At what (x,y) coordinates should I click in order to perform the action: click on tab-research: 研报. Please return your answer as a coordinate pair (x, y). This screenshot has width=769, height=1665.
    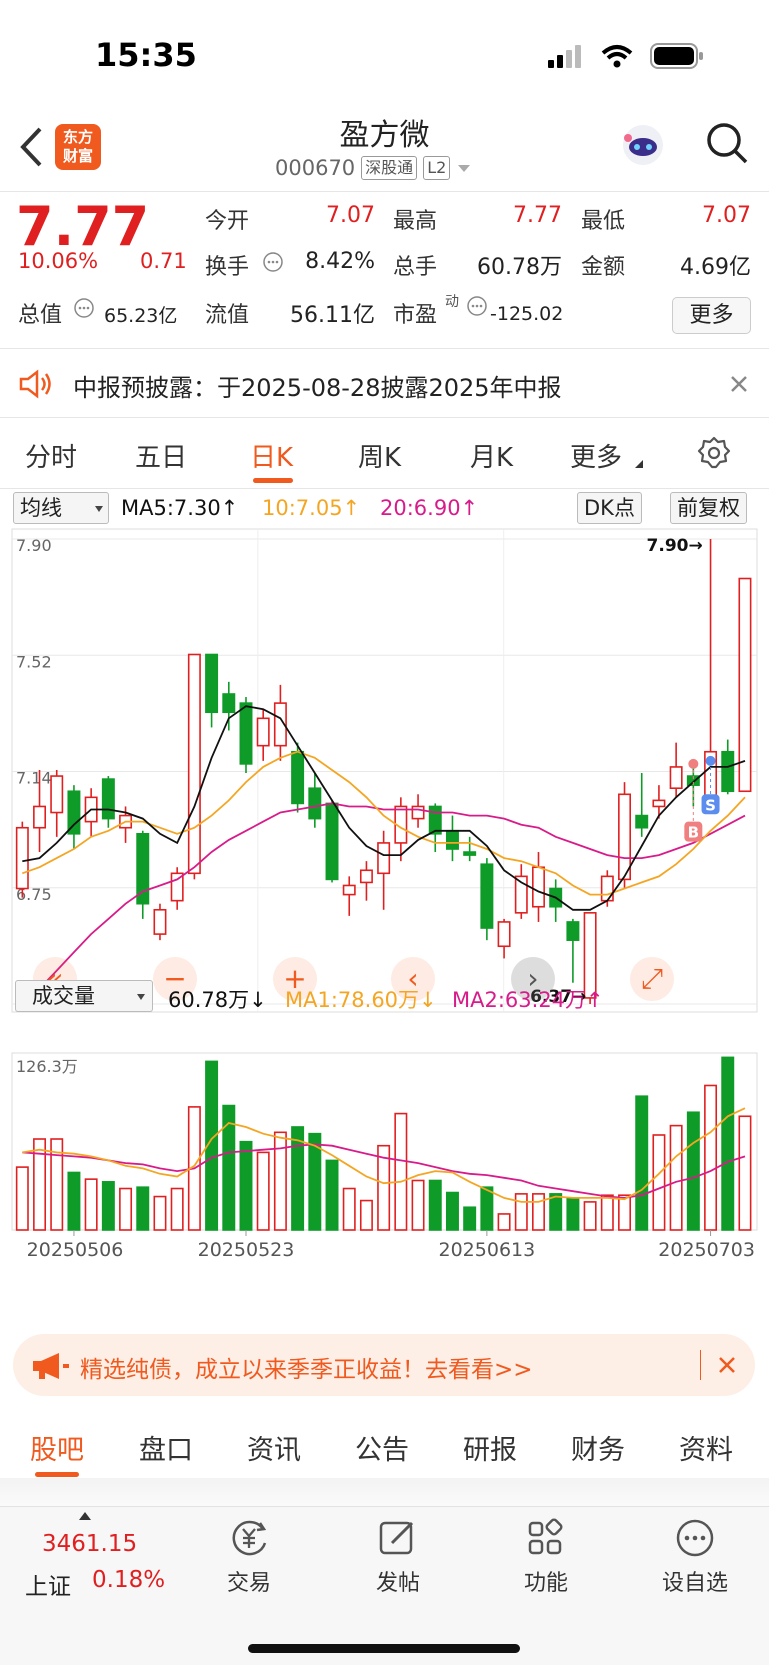
    Looking at the image, I should click on (490, 1447).